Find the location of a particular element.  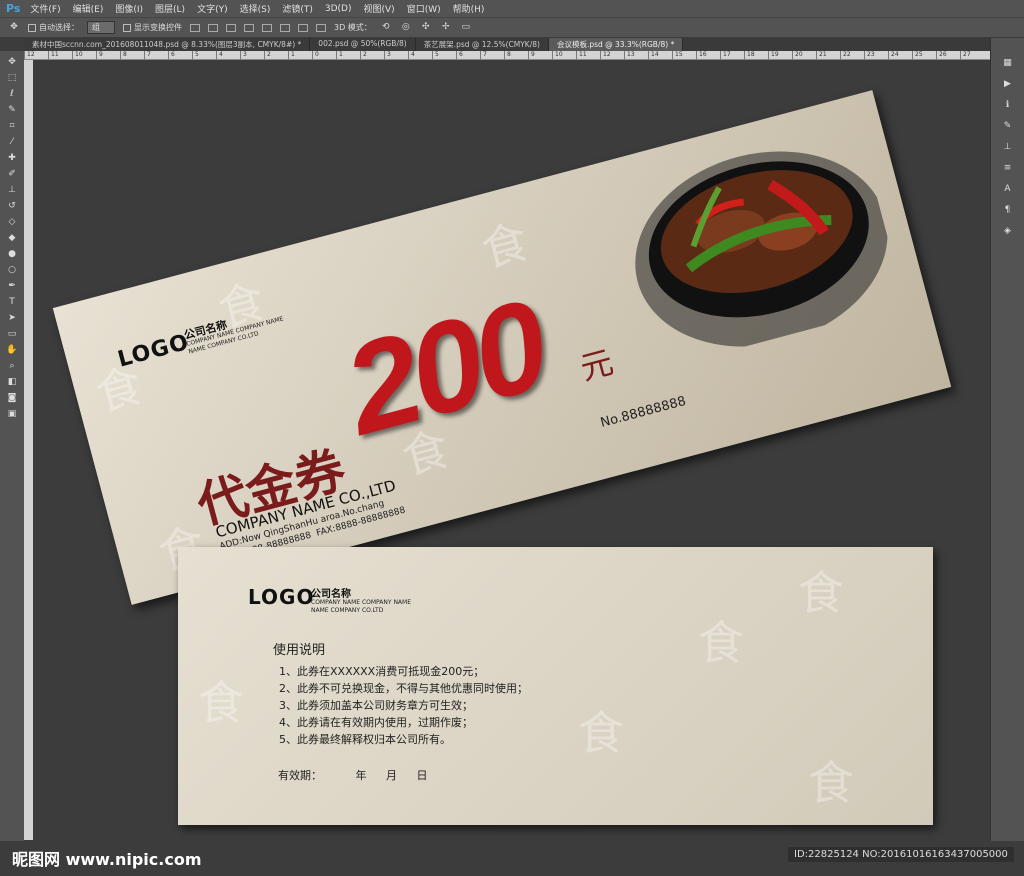

ruler-tick: 1 is located at coordinates (300, 55).